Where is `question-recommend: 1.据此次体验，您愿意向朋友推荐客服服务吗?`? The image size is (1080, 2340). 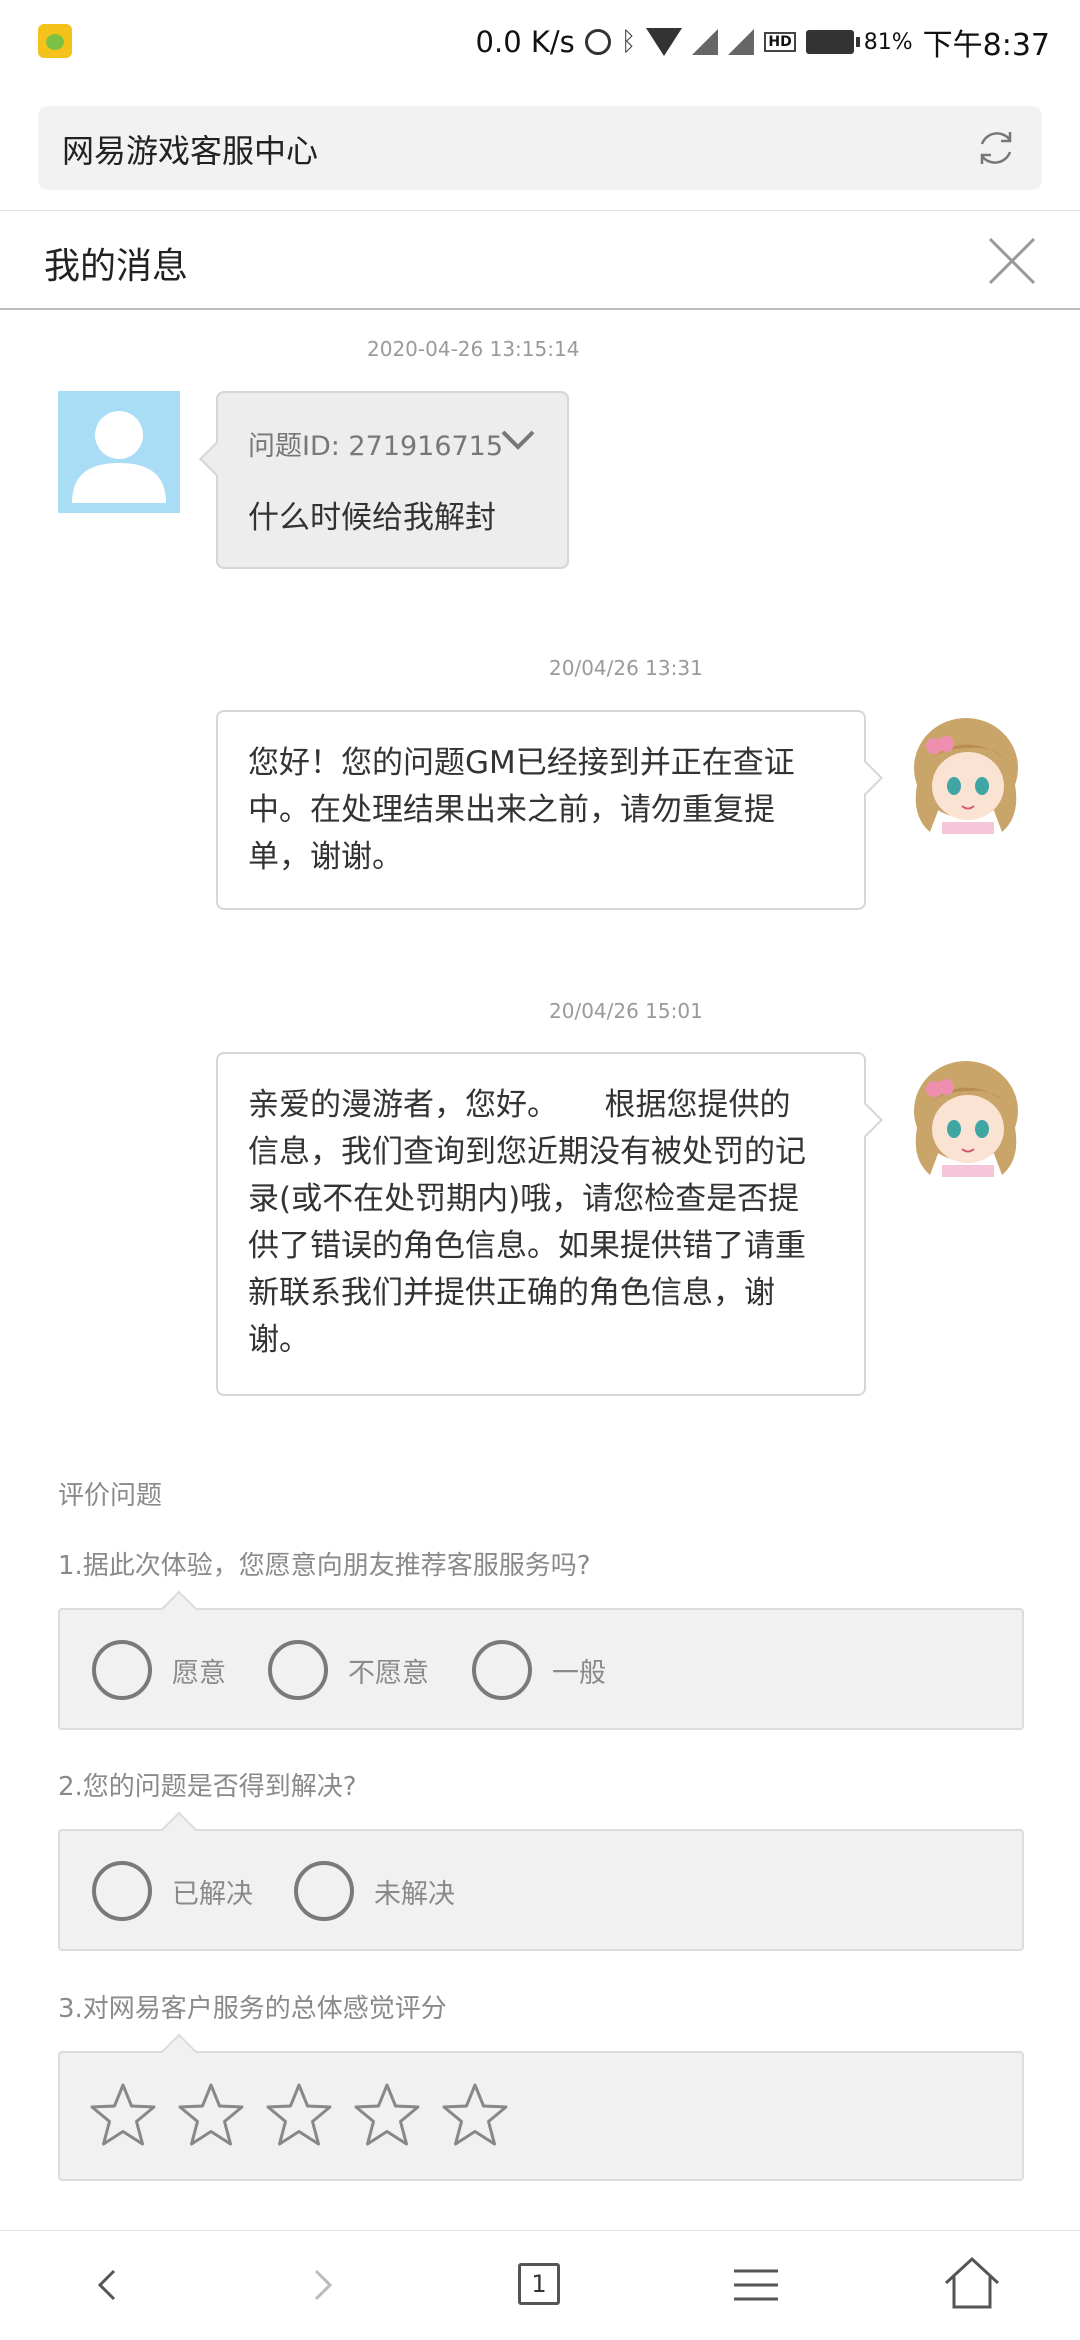 question-recommend: 1.据此次体验，您愿意向朋友推荐客服服务吗? is located at coordinates (324, 1566).